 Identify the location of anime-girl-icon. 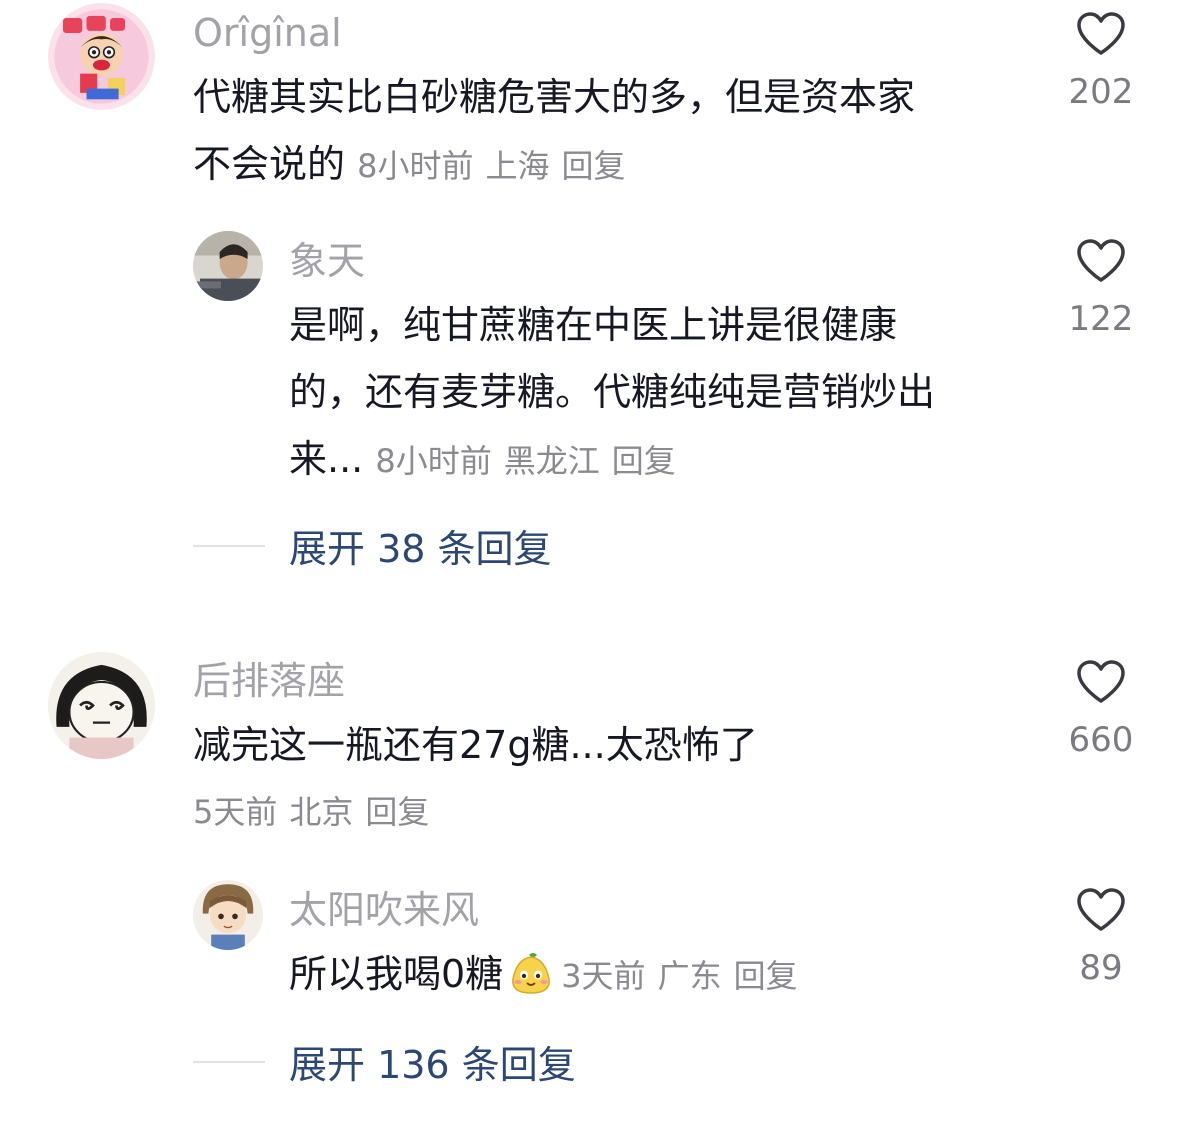
(228, 915).